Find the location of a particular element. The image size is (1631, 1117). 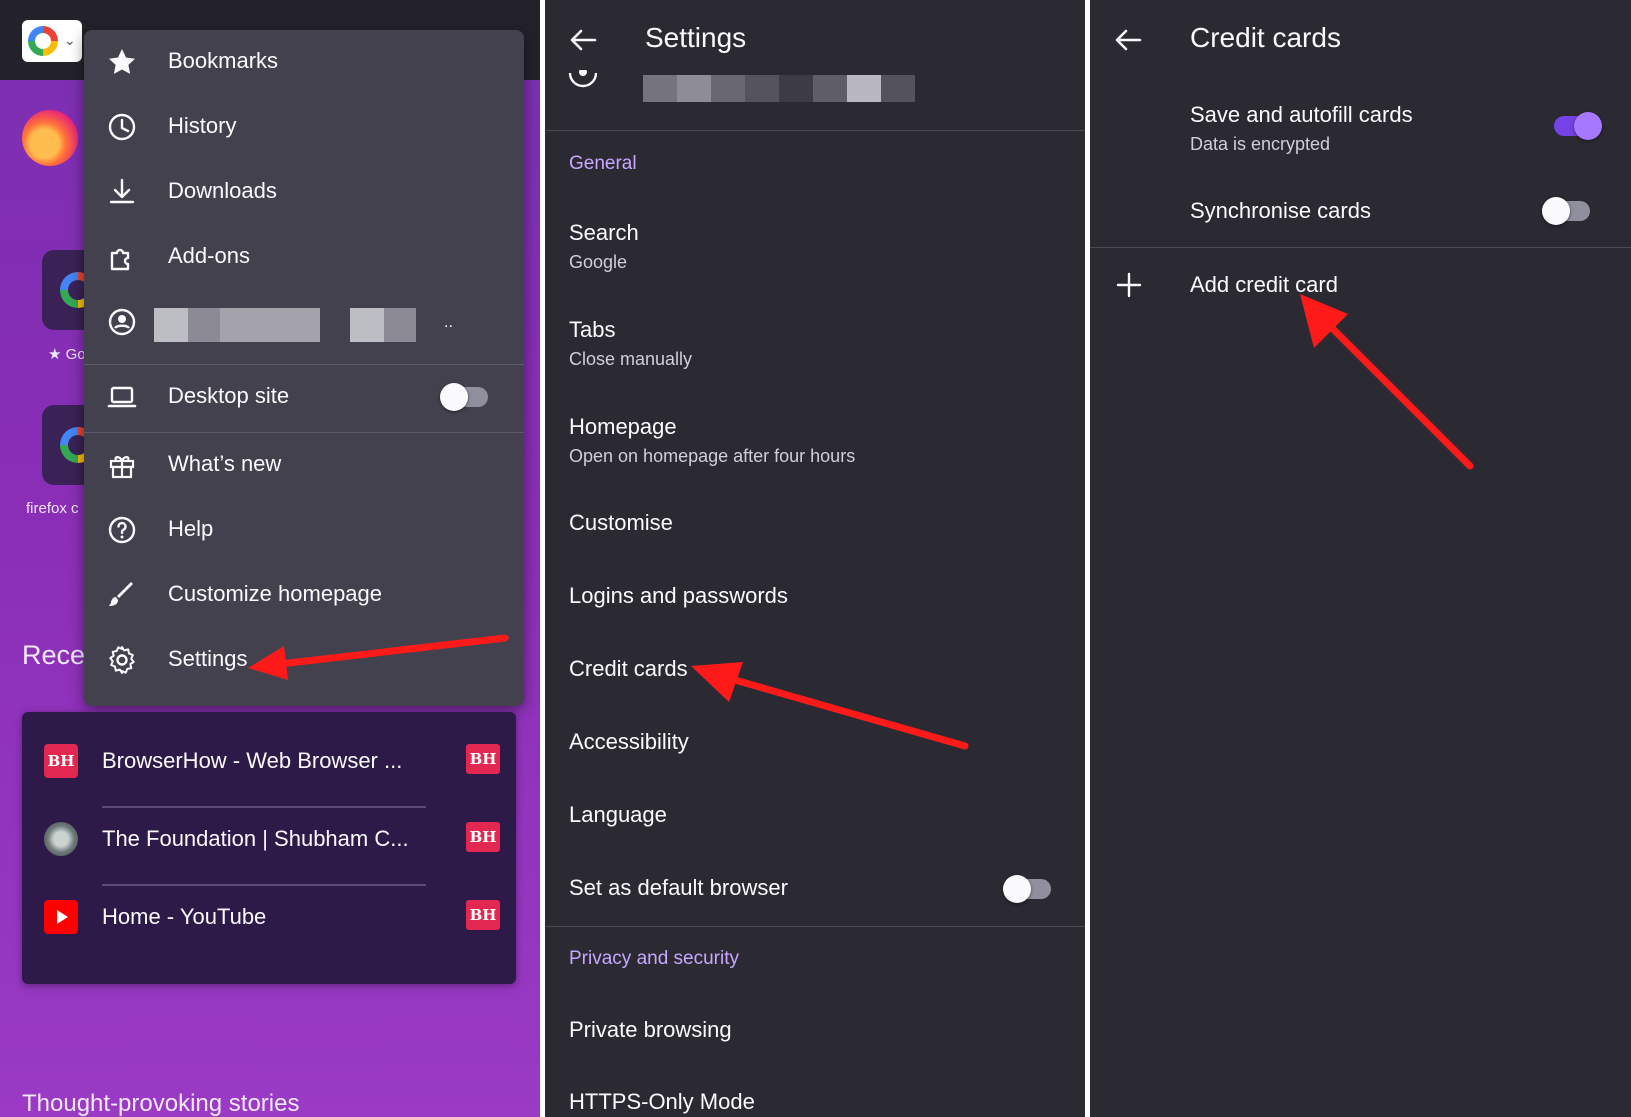

chevron-down-icon: ⌄ is located at coordinates (70, 40).